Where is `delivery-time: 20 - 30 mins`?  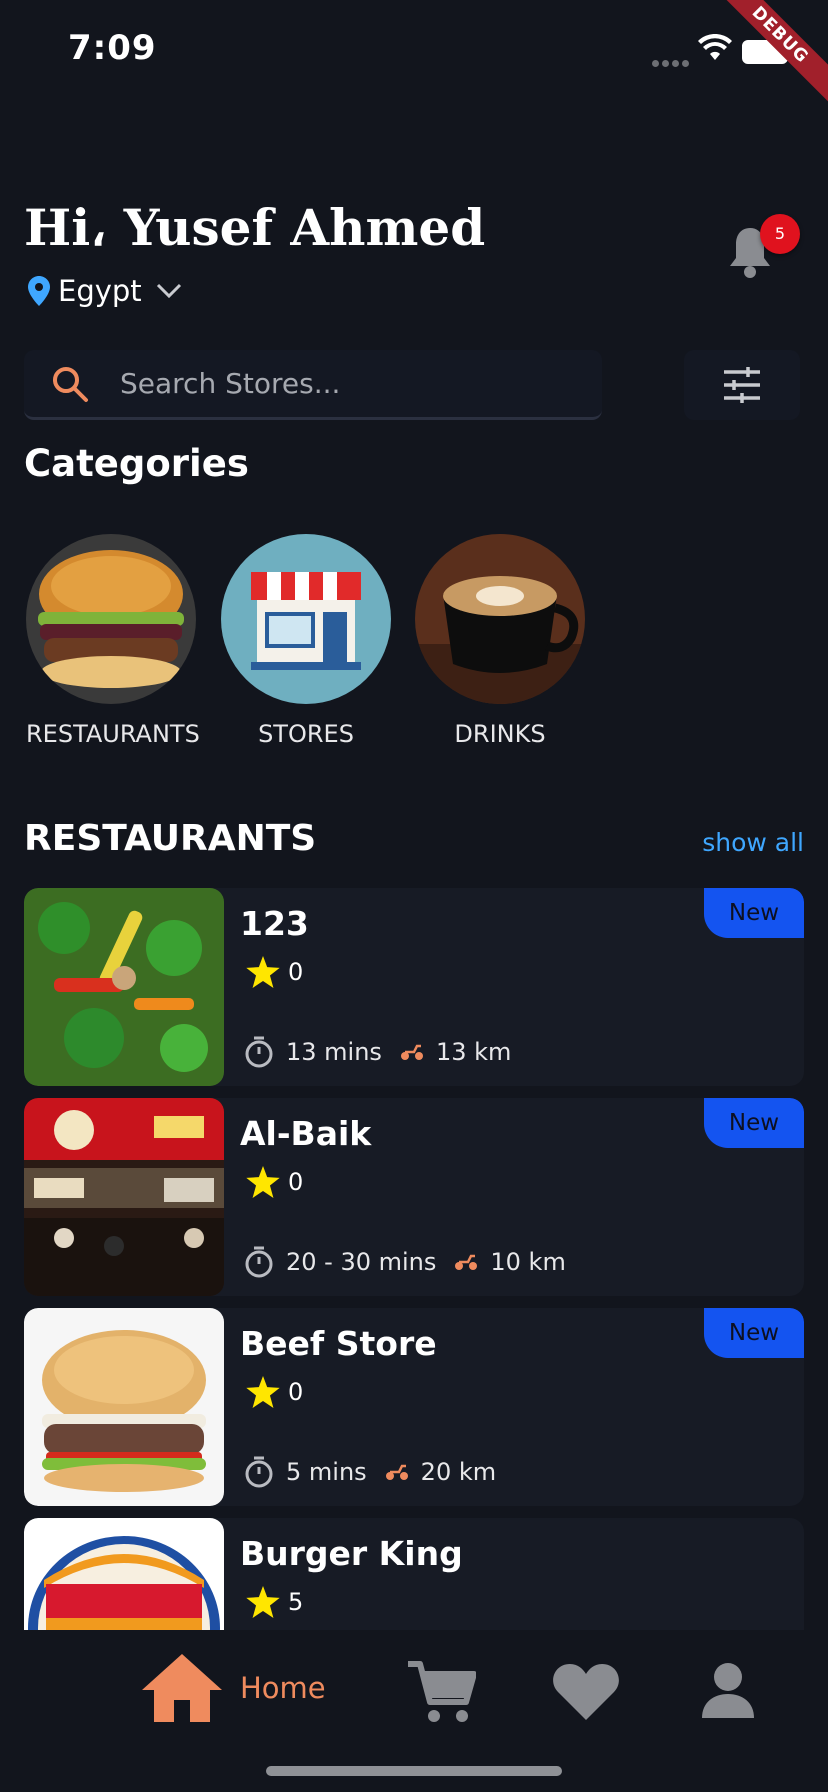
delivery-time: 20 - 30 mins is located at coordinates (361, 1262).